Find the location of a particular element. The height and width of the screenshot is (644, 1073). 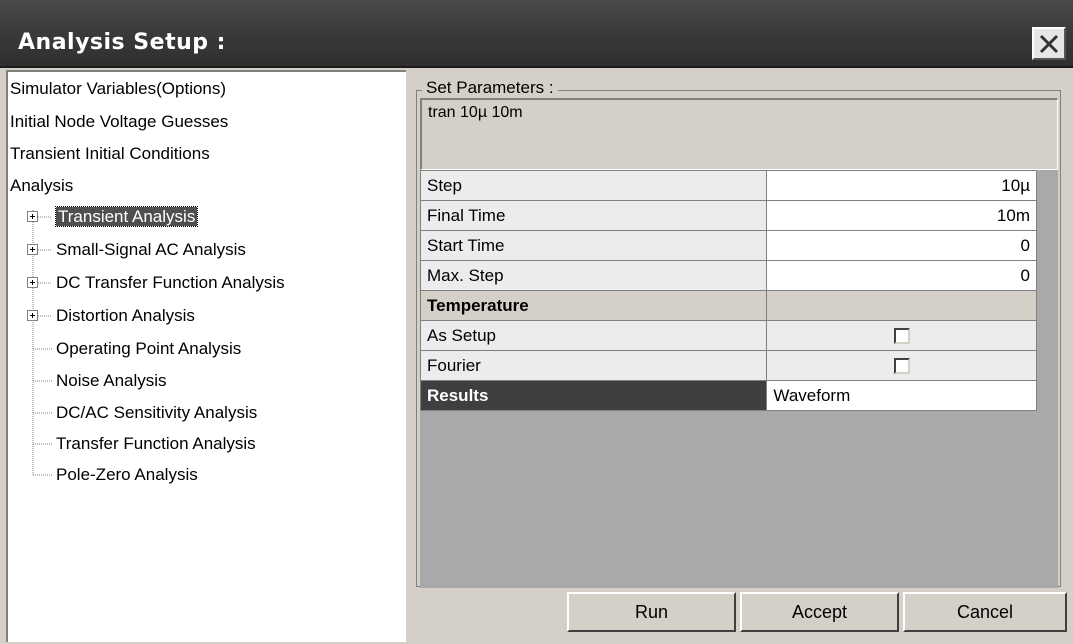

tree-item-dc-transfer-function: DC Transfer Function Analysis is located at coordinates (170, 283).